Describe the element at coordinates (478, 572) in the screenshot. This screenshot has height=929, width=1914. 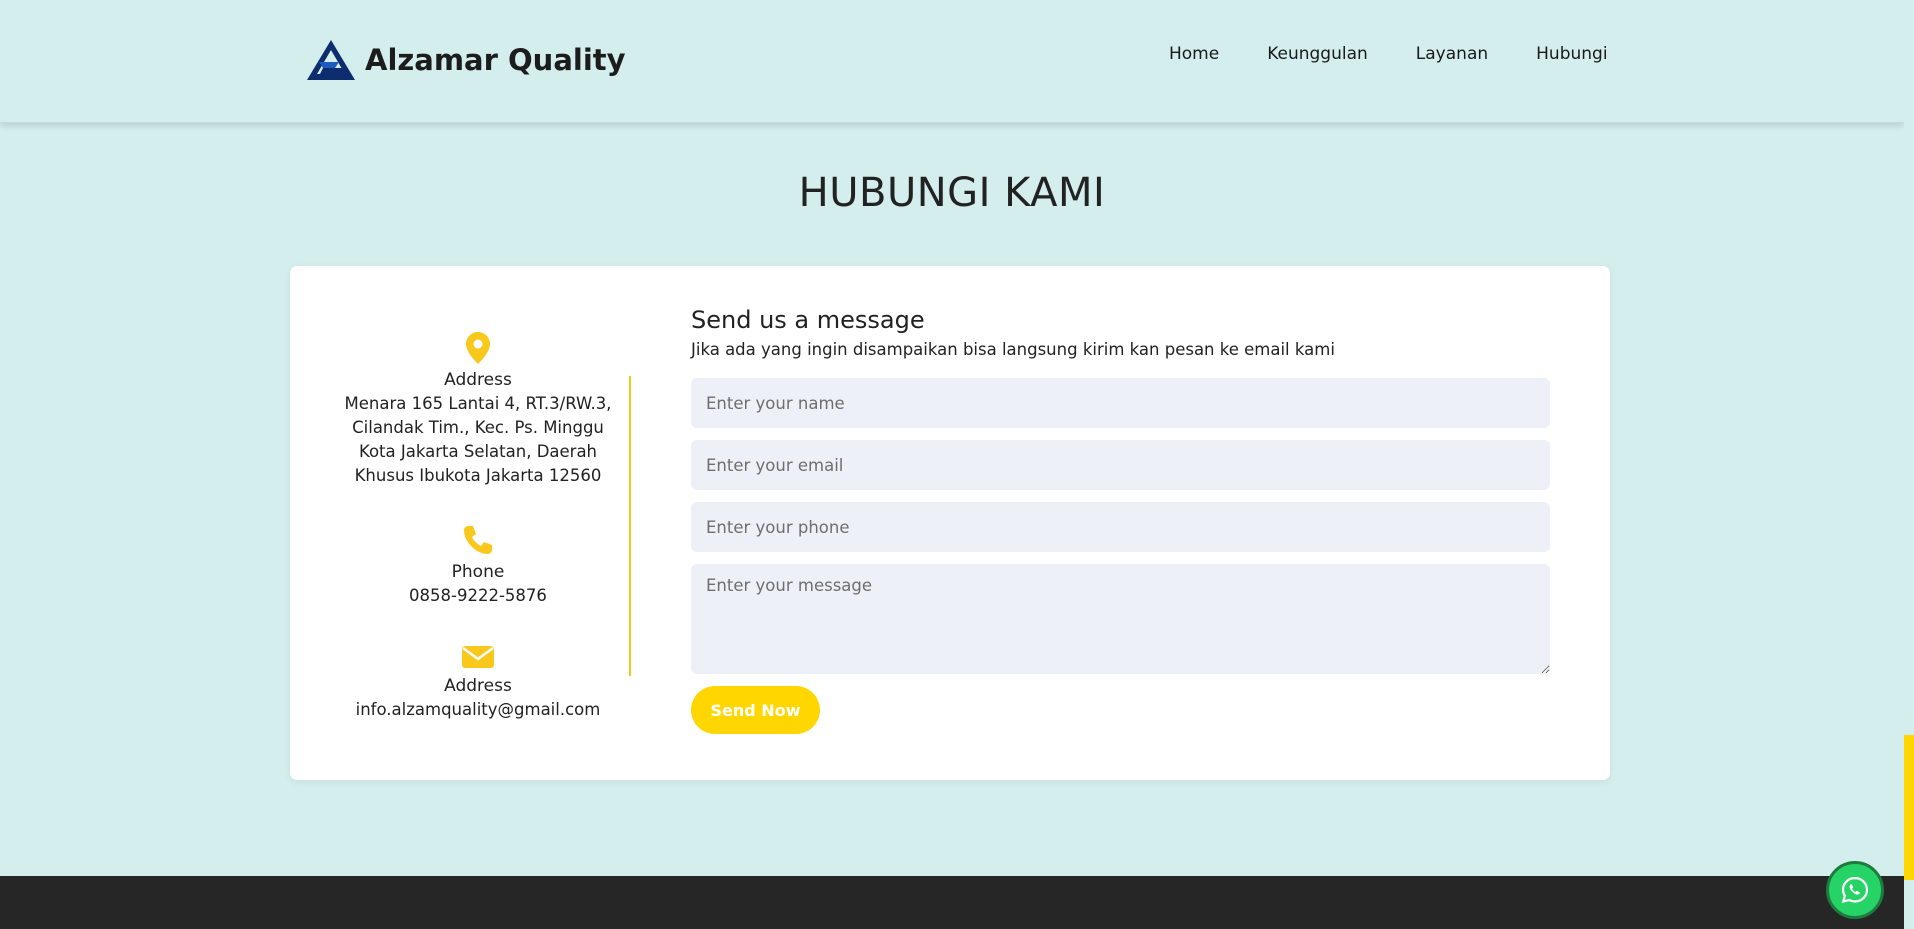
I see `phone-label: Phone` at that location.